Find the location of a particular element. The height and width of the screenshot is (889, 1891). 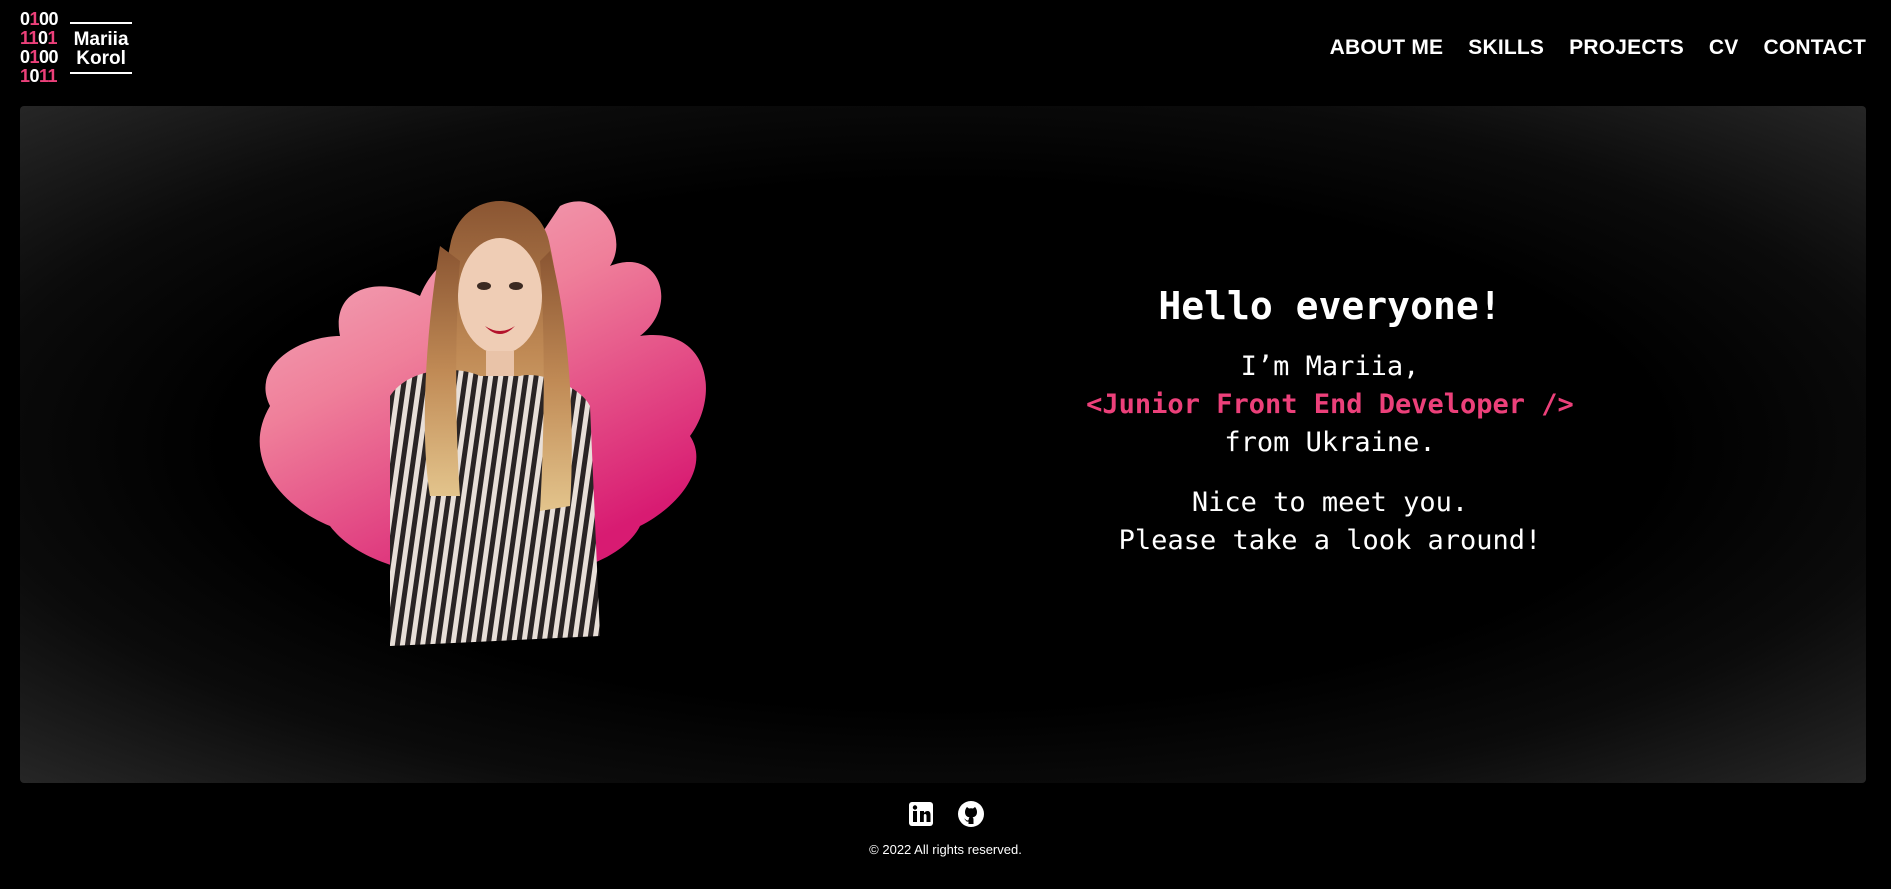

nav-projects: PROJECTS is located at coordinates (1626, 48).